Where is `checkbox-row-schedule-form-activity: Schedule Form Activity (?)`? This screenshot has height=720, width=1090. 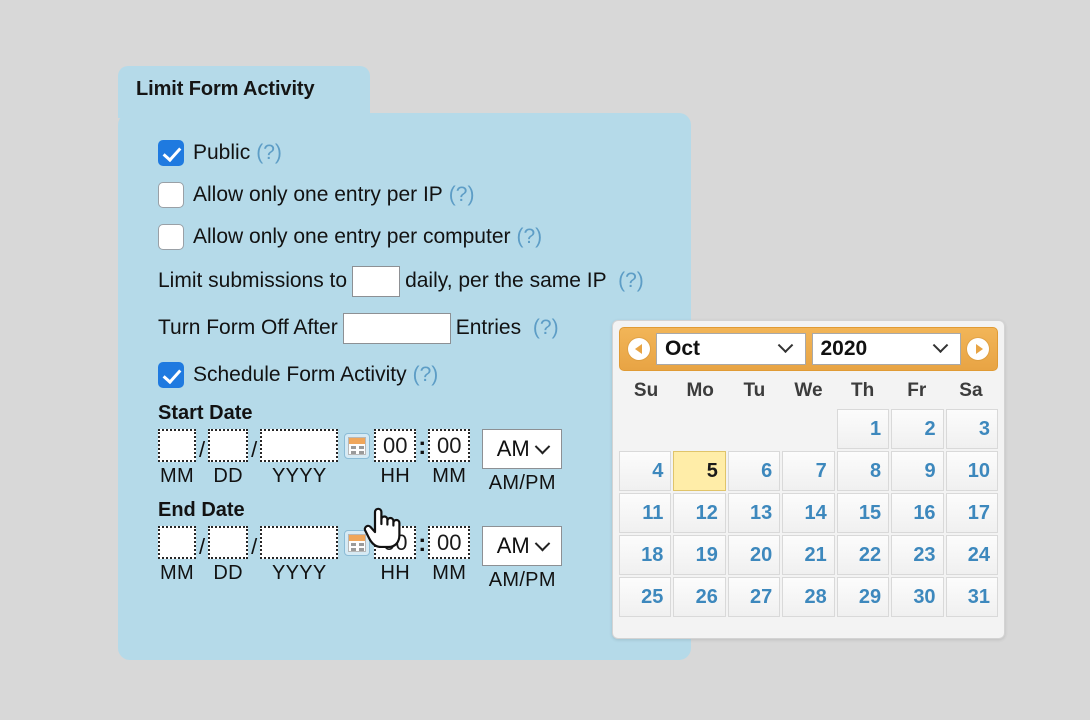 checkbox-row-schedule-form-activity: Schedule Form Activity (?) is located at coordinates (413, 375).